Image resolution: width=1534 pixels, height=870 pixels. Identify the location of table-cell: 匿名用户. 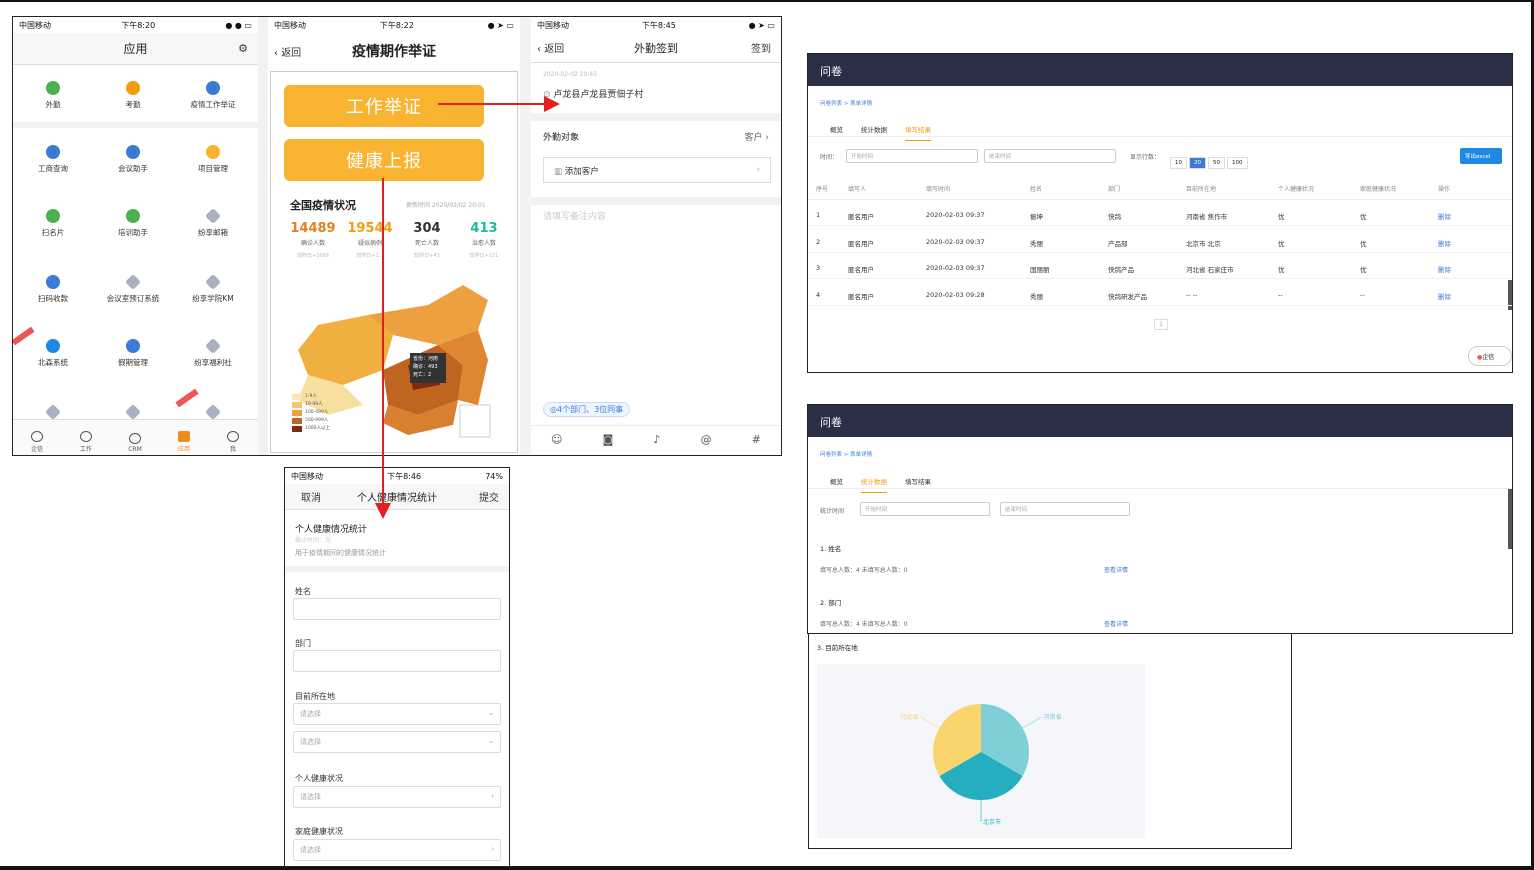
(861, 217).